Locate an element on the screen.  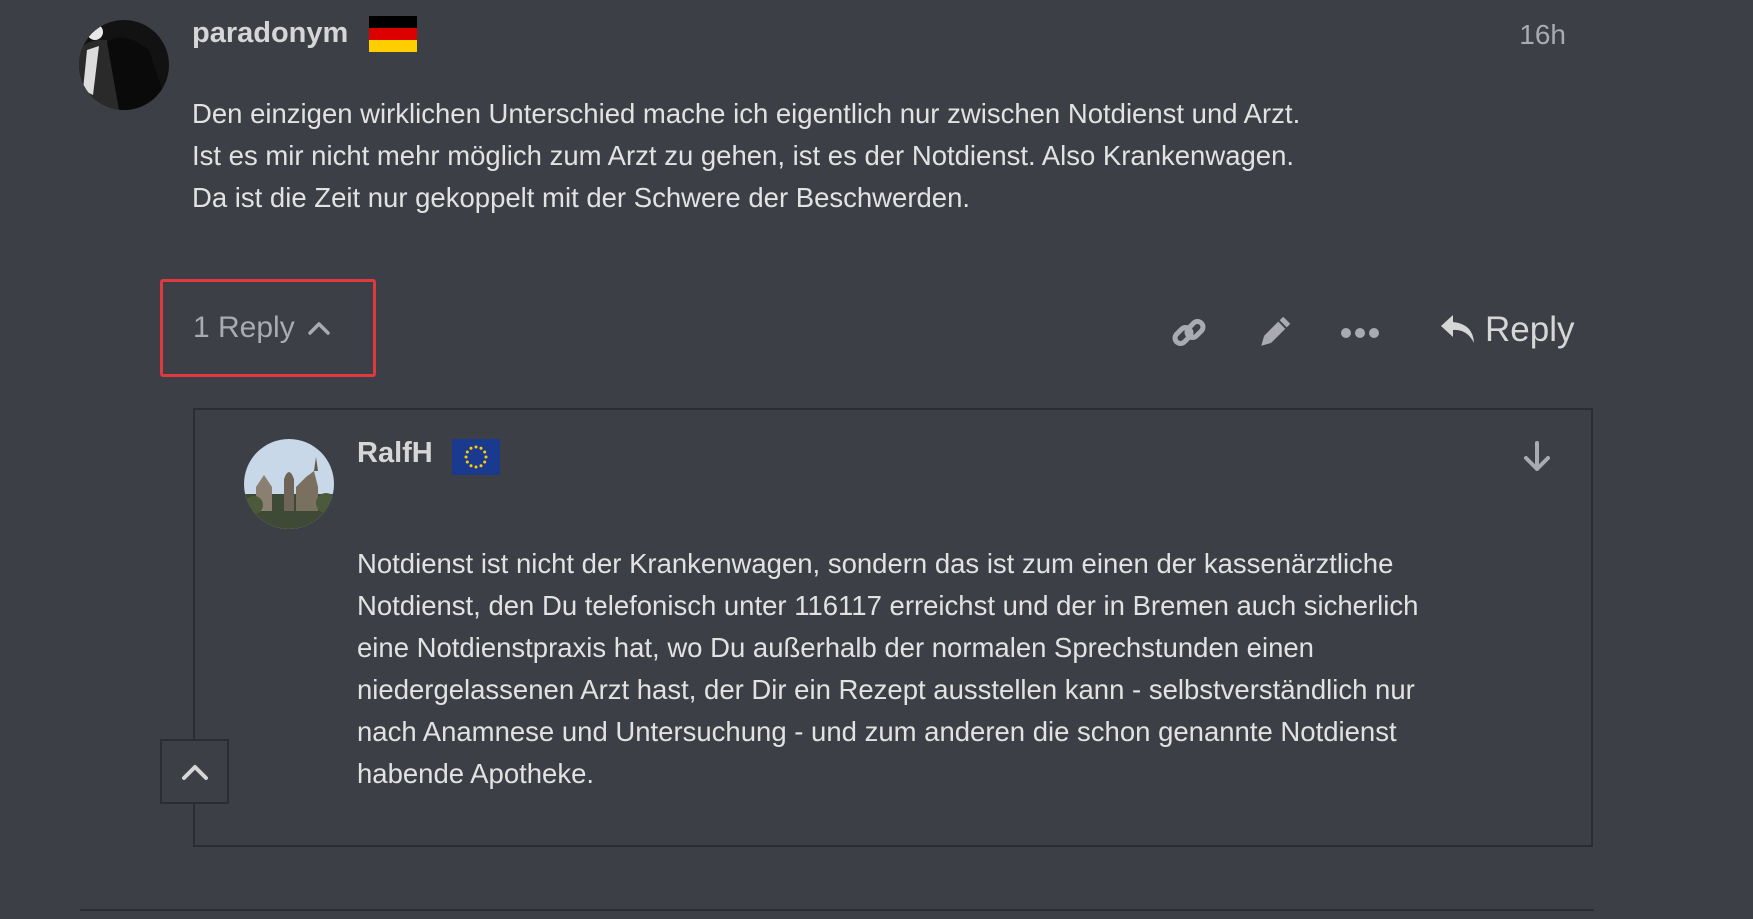
reply-icon is located at coordinates (1457, 329).